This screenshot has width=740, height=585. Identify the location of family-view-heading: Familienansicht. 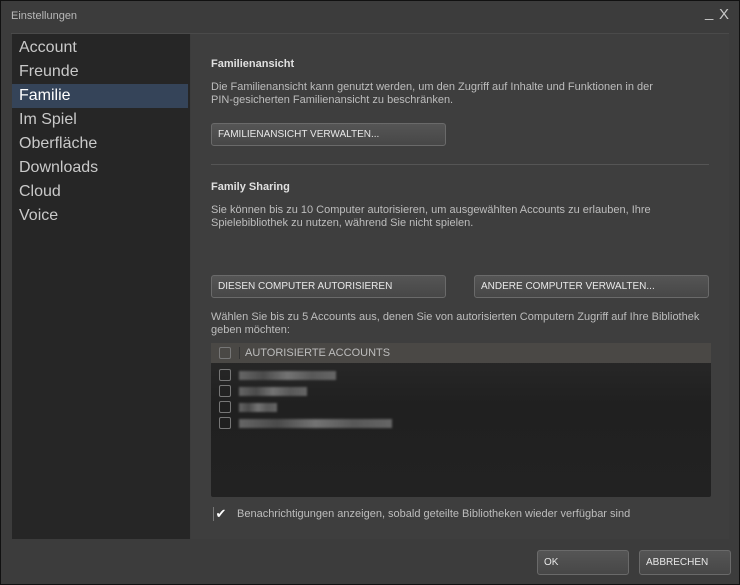
(253, 64).